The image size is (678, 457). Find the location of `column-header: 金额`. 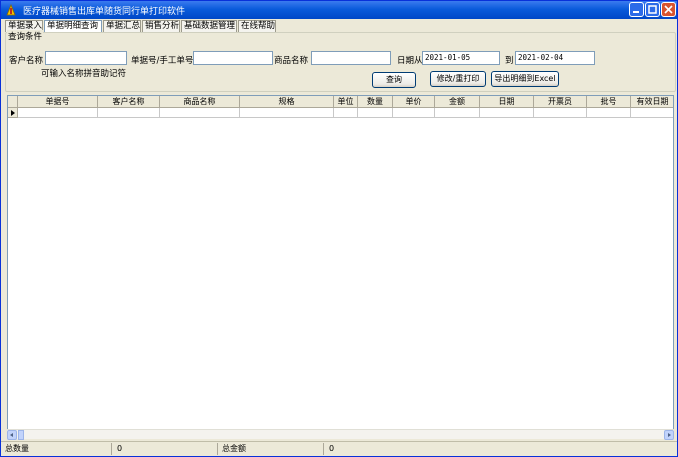

column-header: 金额 is located at coordinates (457, 102).